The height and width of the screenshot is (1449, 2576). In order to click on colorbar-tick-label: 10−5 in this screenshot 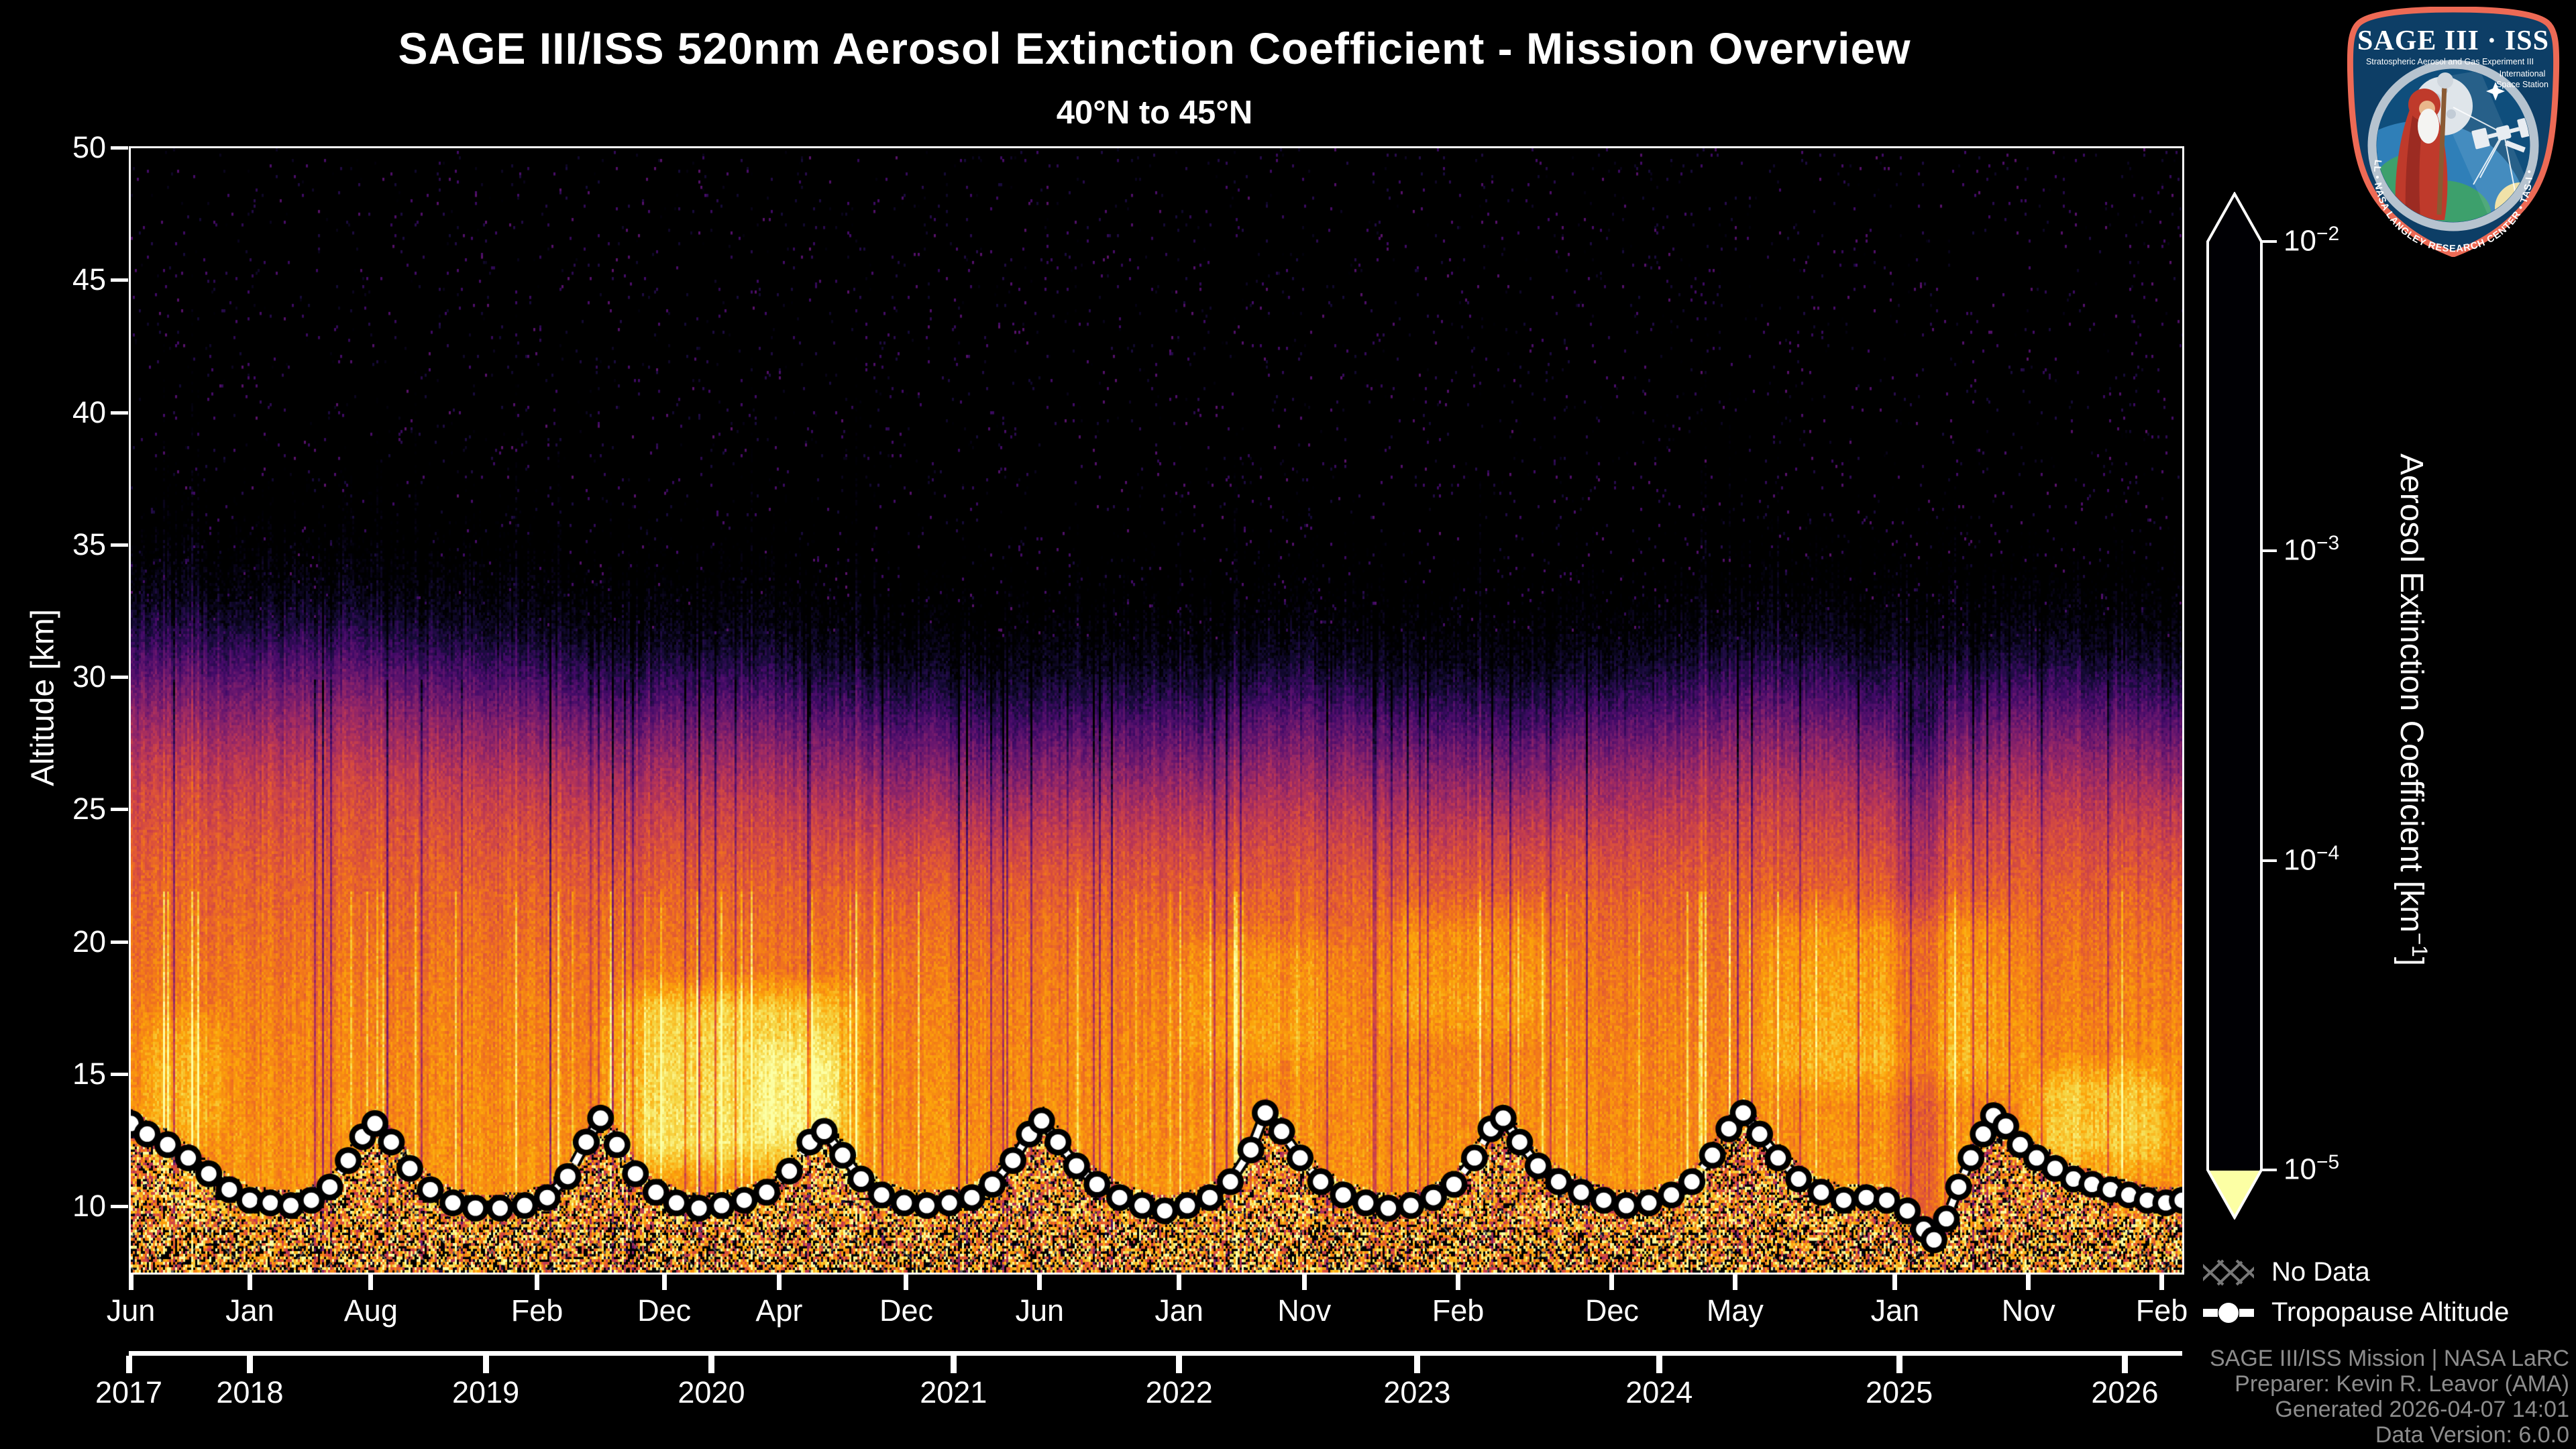, I will do `click(2312, 1168)`.